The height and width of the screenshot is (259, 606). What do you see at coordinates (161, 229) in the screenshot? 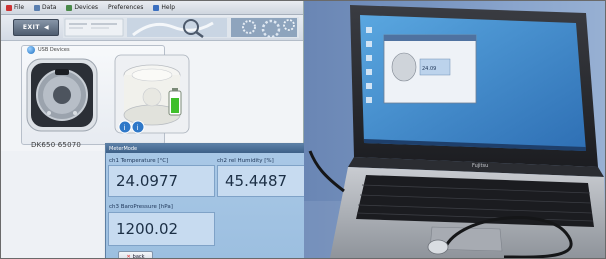
I see `channel3-value: 1200.02` at bounding box center [161, 229].